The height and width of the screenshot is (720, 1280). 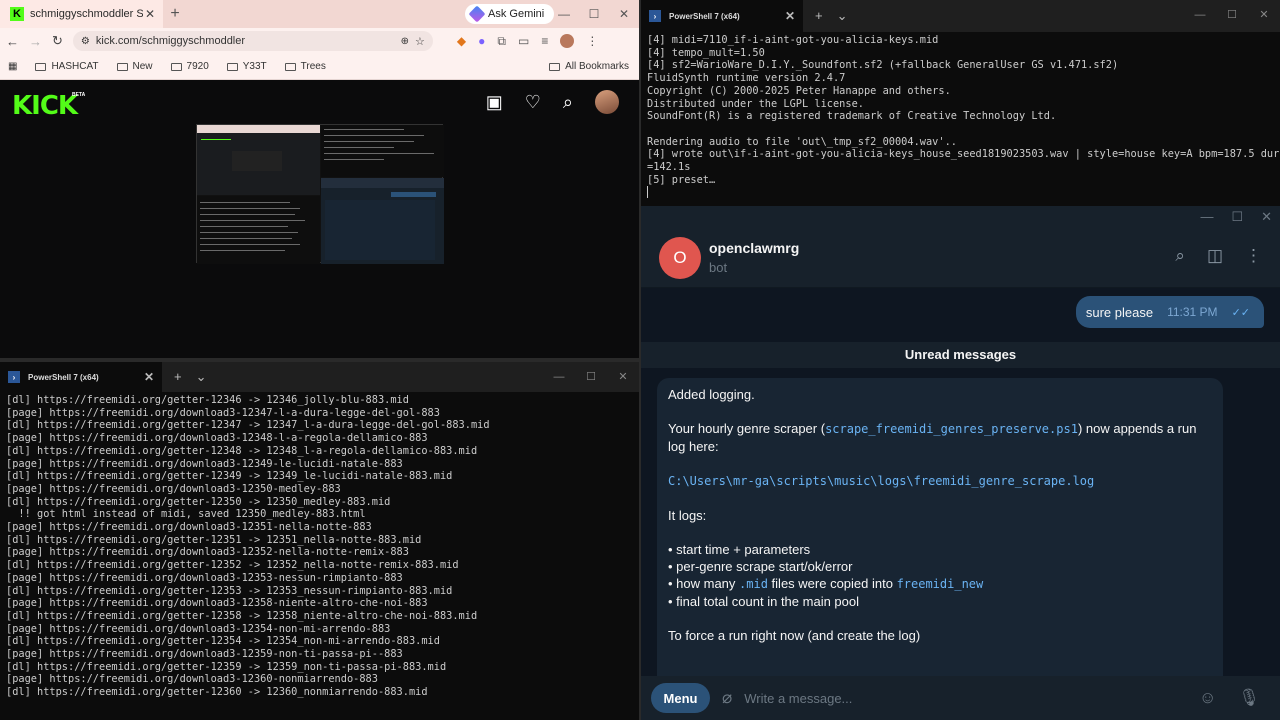 I want to click on bot-menu-button: Menu, so click(x=680, y=698).